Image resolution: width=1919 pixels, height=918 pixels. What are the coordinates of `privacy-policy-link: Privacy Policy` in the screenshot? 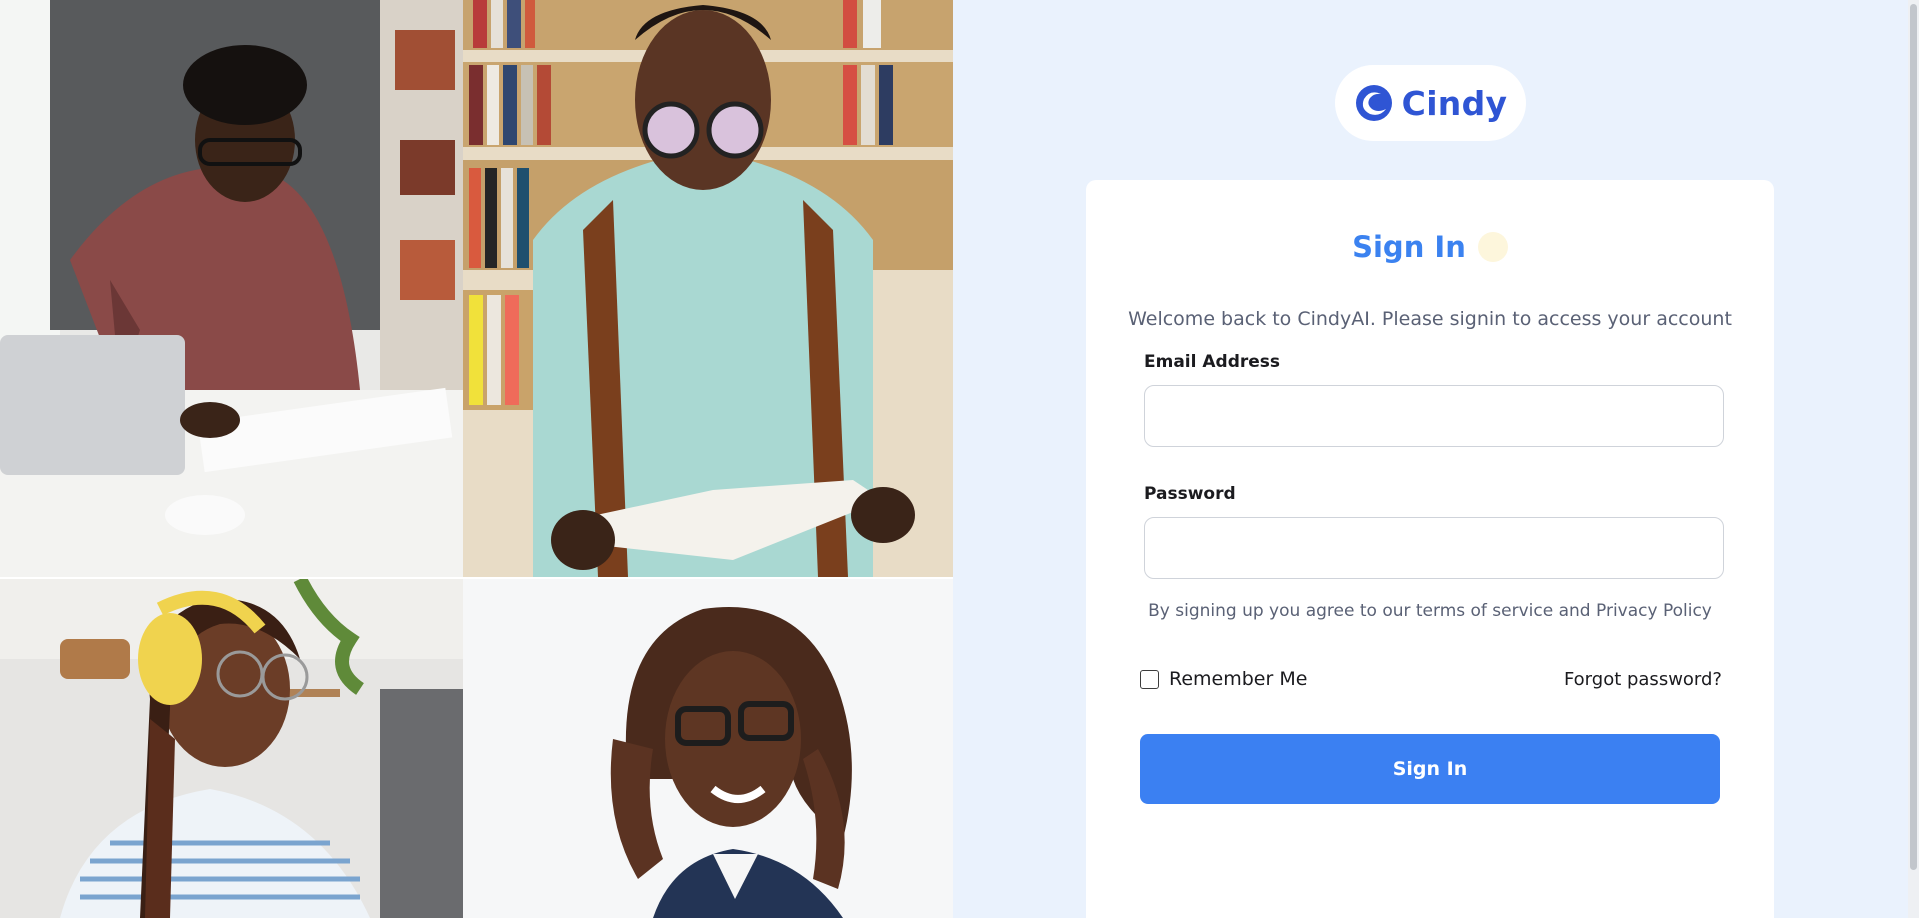 It's located at (1654, 611).